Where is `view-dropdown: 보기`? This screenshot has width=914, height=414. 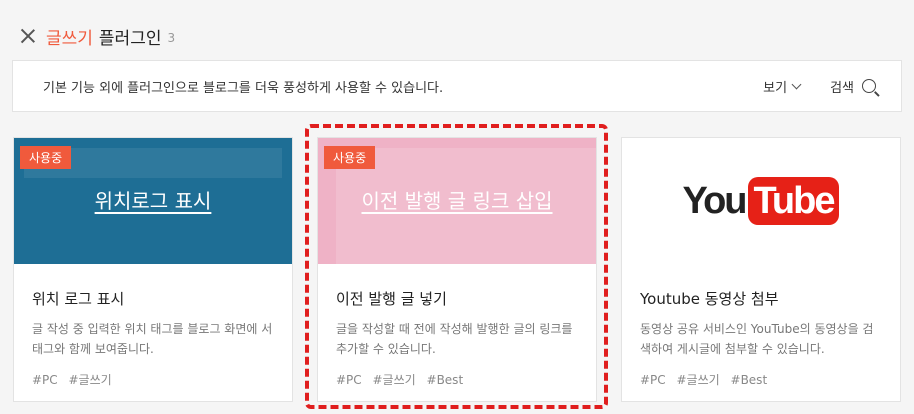 view-dropdown: 보기 is located at coordinates (782, 86).